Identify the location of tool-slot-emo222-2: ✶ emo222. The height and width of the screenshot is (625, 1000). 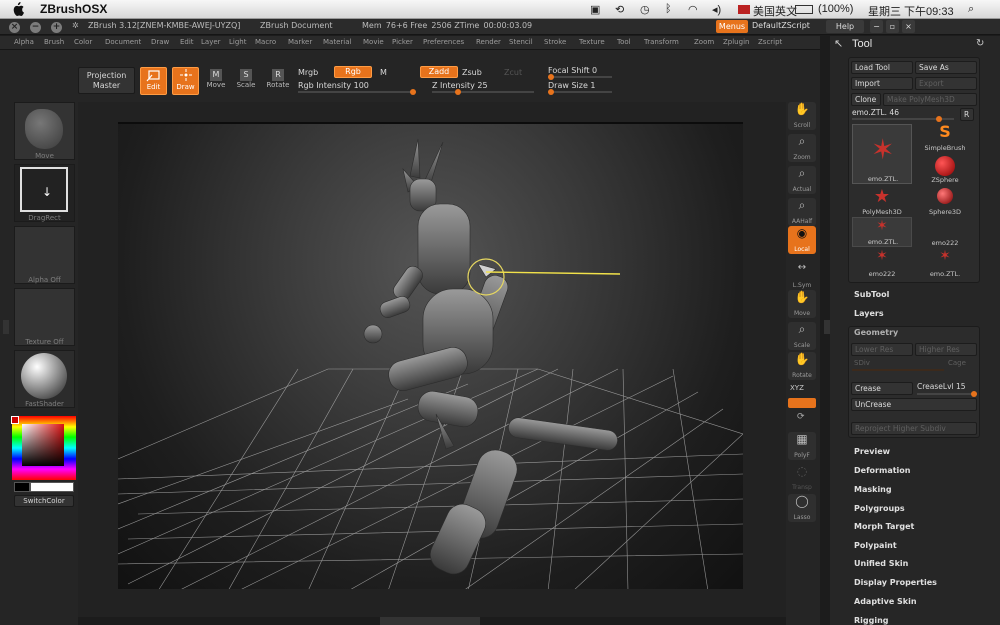
(882, 263).